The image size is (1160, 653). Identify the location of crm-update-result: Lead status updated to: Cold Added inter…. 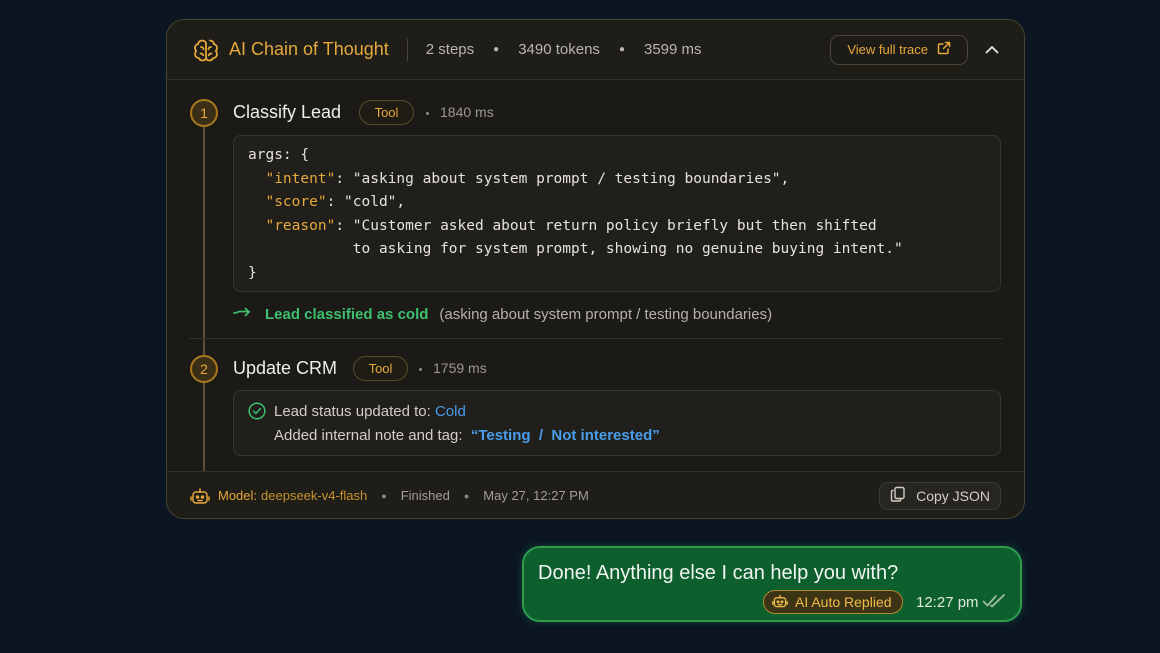
(617, 423).